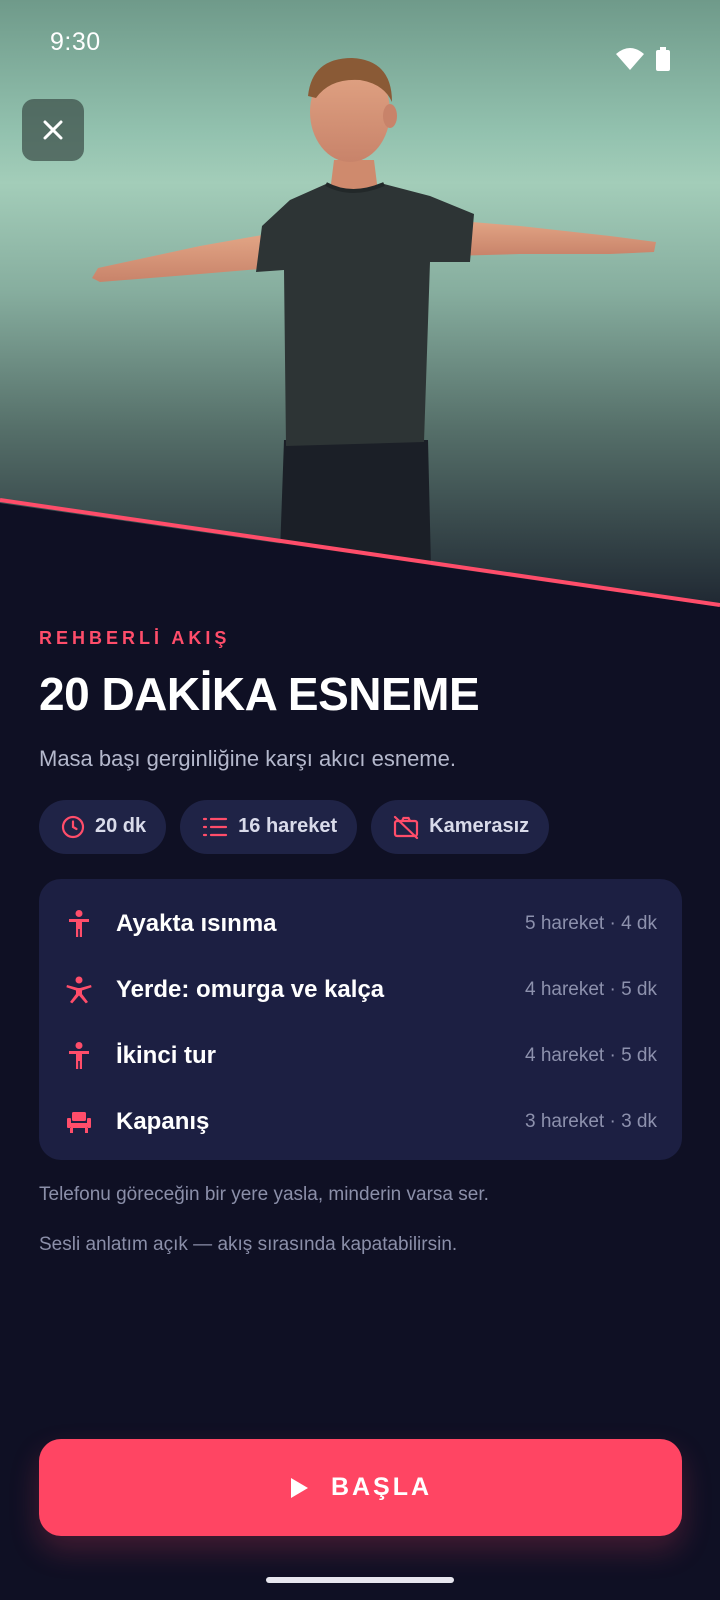 This screenshot has width=720, height=1600. What do you see at coordinates (630, 59) in the screenshot?
I see `wifi-icon` at bounding box center [630, 59].